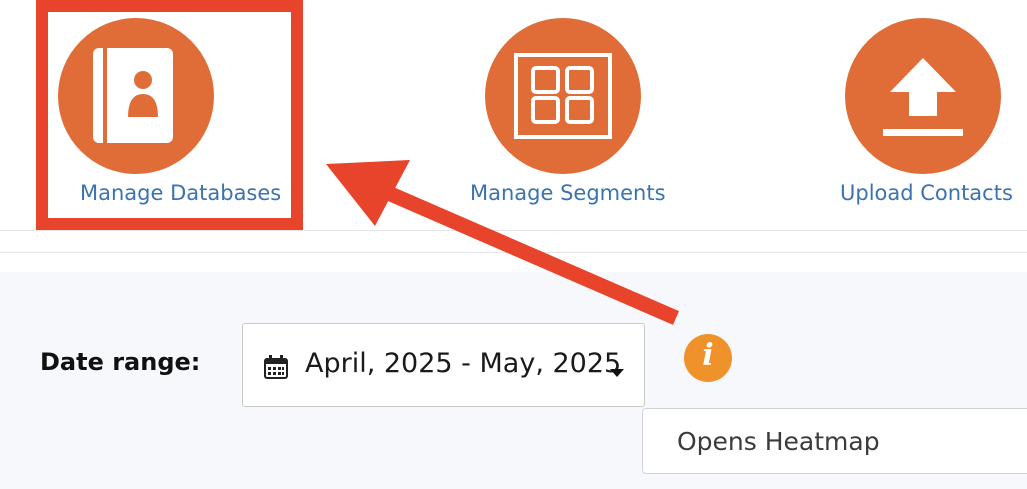  I want to click on tab-opens-heatmap: Opens Heatmap, so click(834, 441).